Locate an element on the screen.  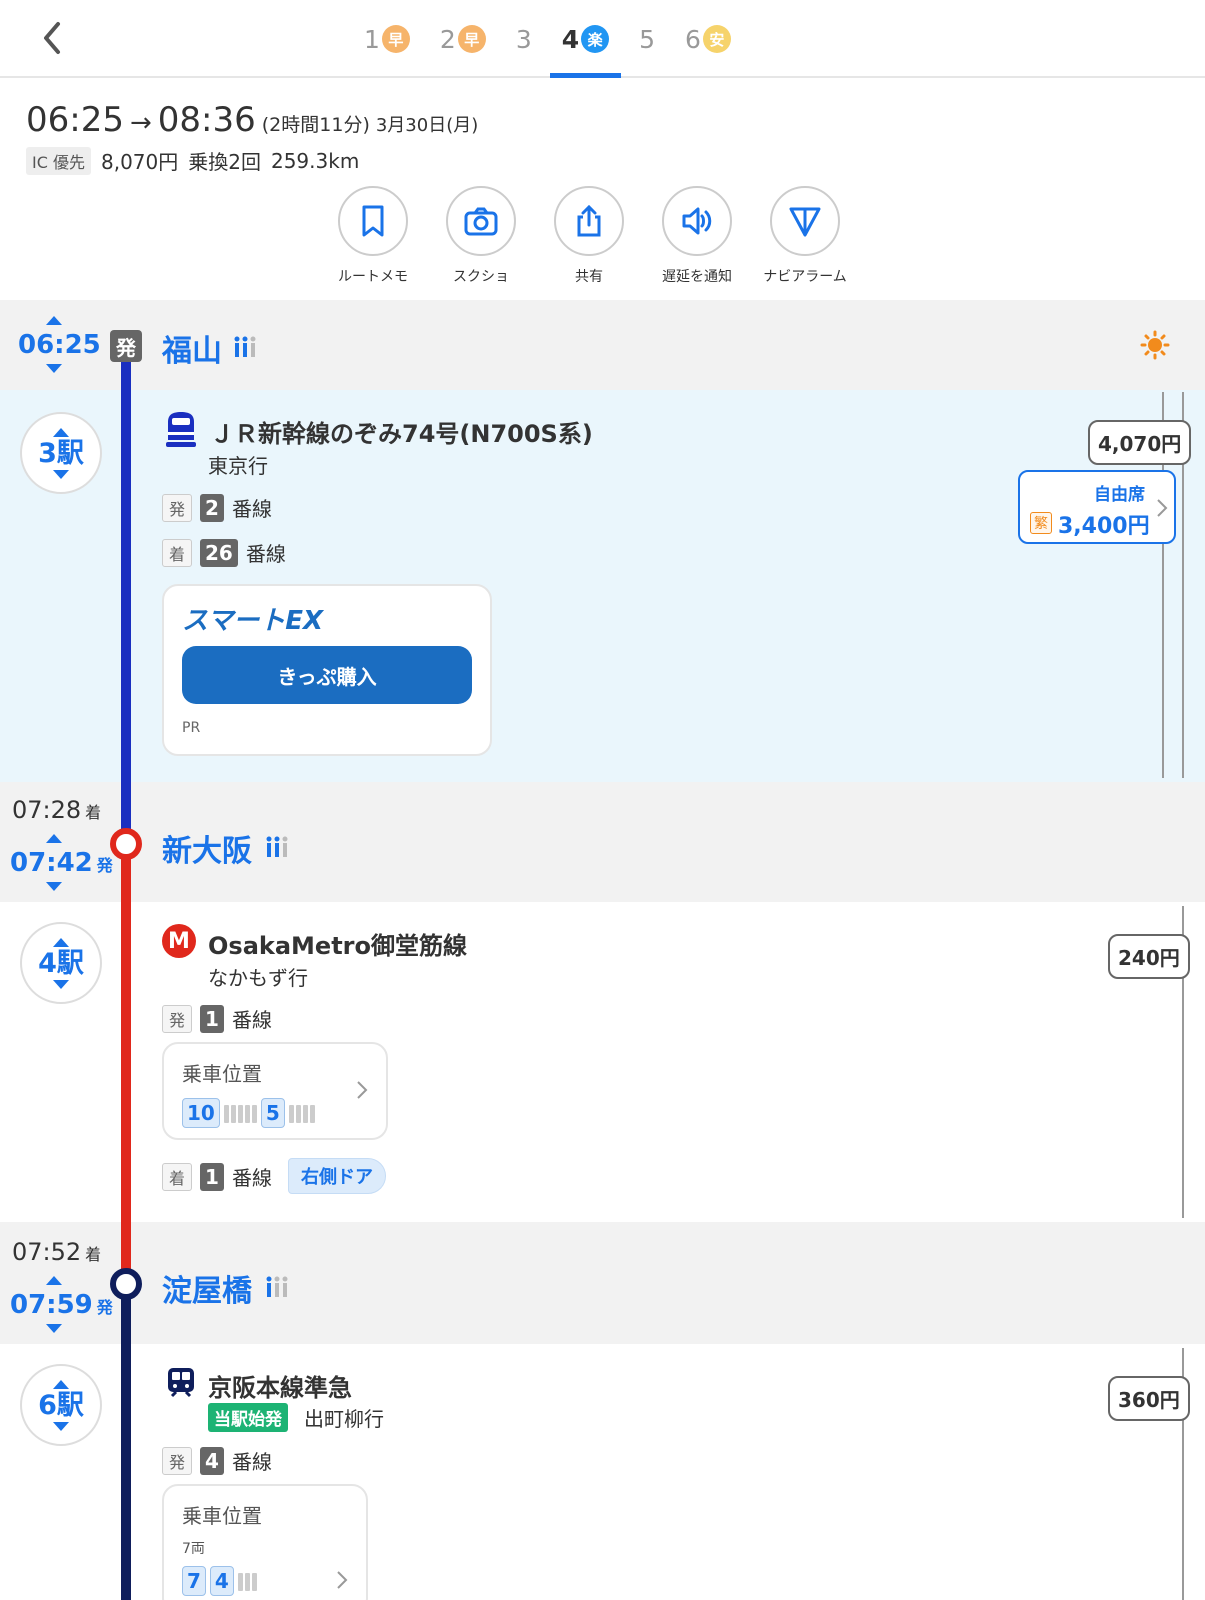
top-nav: 1早 2早 3 4楽 5 6安 is located at coordinates (602, 39).